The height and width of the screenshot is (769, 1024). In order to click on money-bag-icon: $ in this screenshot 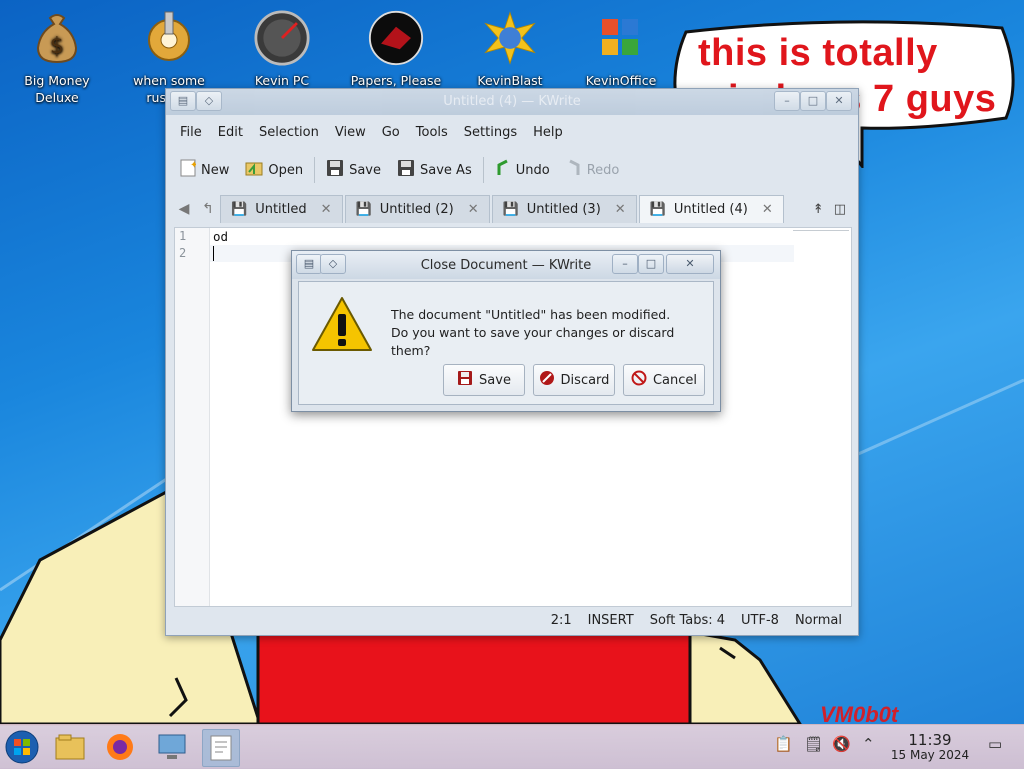, I will do `click(57, 38)`.